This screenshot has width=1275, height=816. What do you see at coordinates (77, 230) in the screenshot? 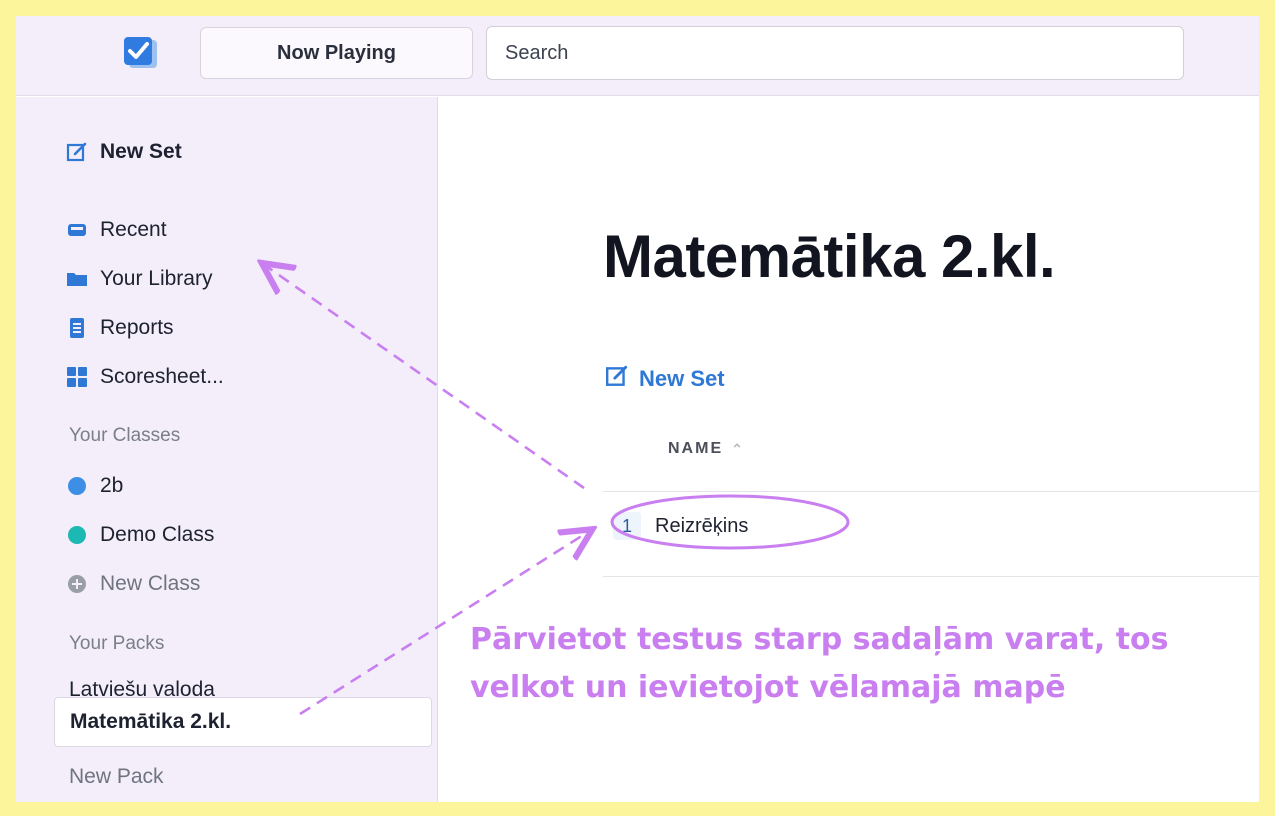
I see `inbox-icon` at bounding box center [77, 230].